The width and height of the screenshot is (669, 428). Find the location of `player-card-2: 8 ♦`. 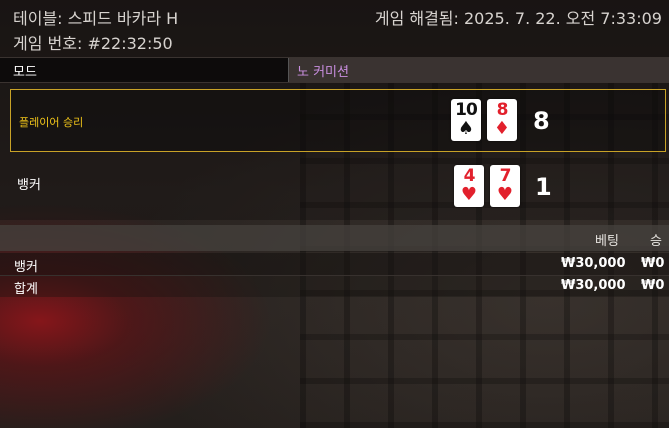

player-card-2: 8 ♦ is located at coordinates (502, 120).